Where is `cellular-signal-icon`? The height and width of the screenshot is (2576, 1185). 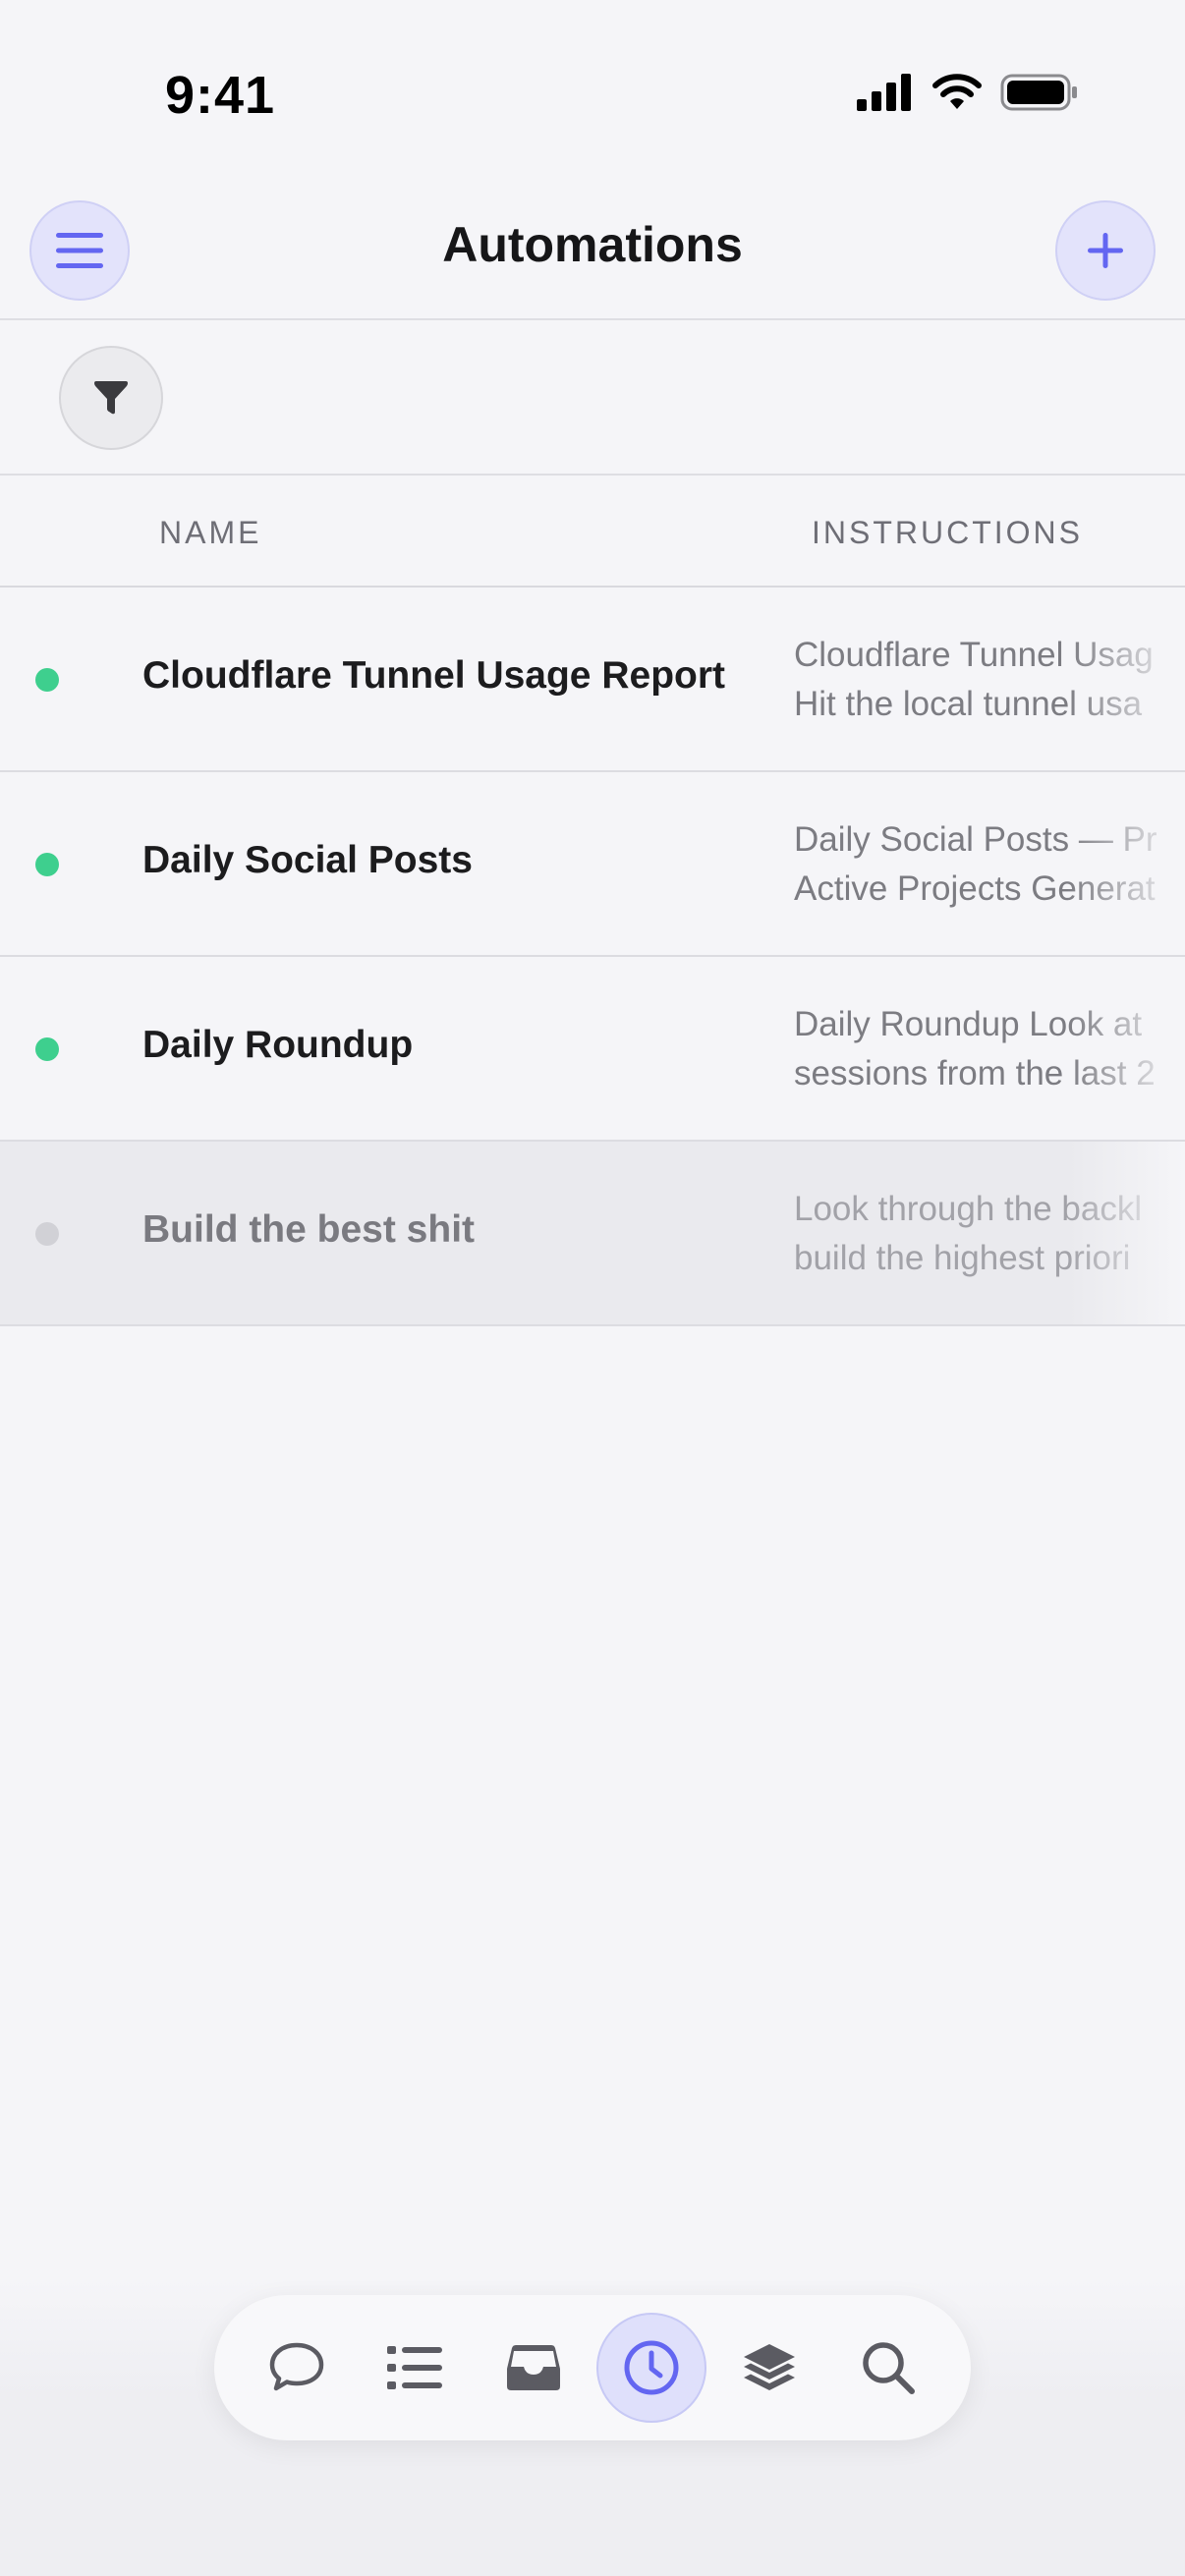
cellular-signal-icon is located at coordinates (884, 92).